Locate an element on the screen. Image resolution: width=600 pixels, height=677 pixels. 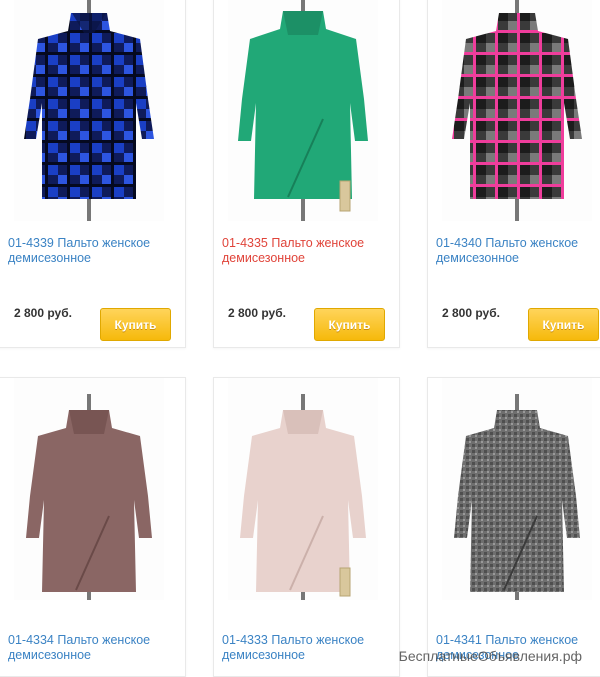
coat-image-pink is located at coordinates (303, 497).